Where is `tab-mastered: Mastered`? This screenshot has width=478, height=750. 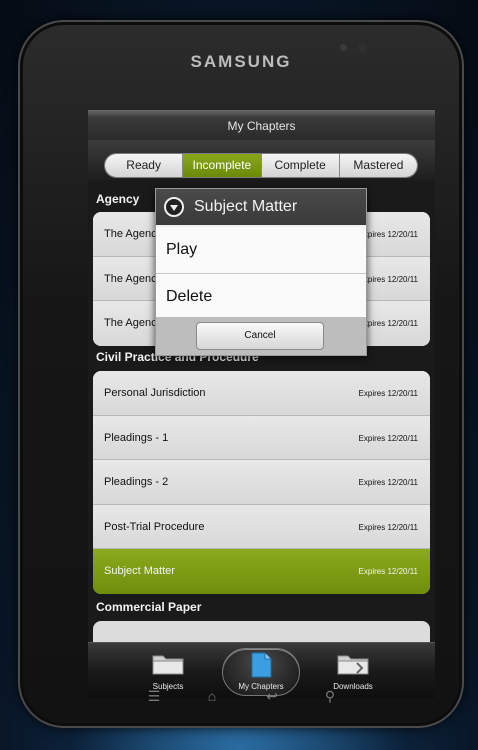 tab-mastered: Mastered is located at coordinates (378, 165).